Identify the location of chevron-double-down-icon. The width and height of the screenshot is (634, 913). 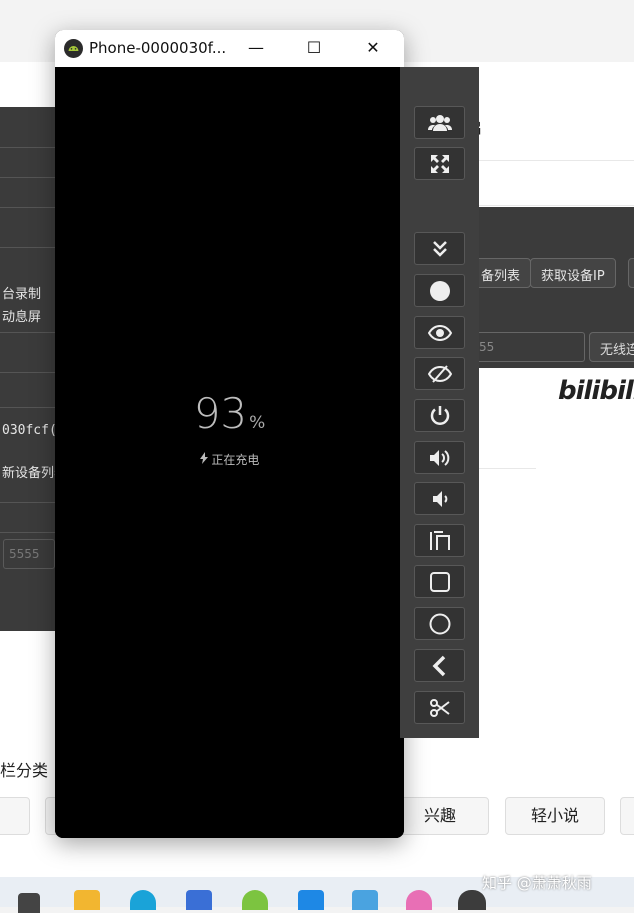
(439, 248).